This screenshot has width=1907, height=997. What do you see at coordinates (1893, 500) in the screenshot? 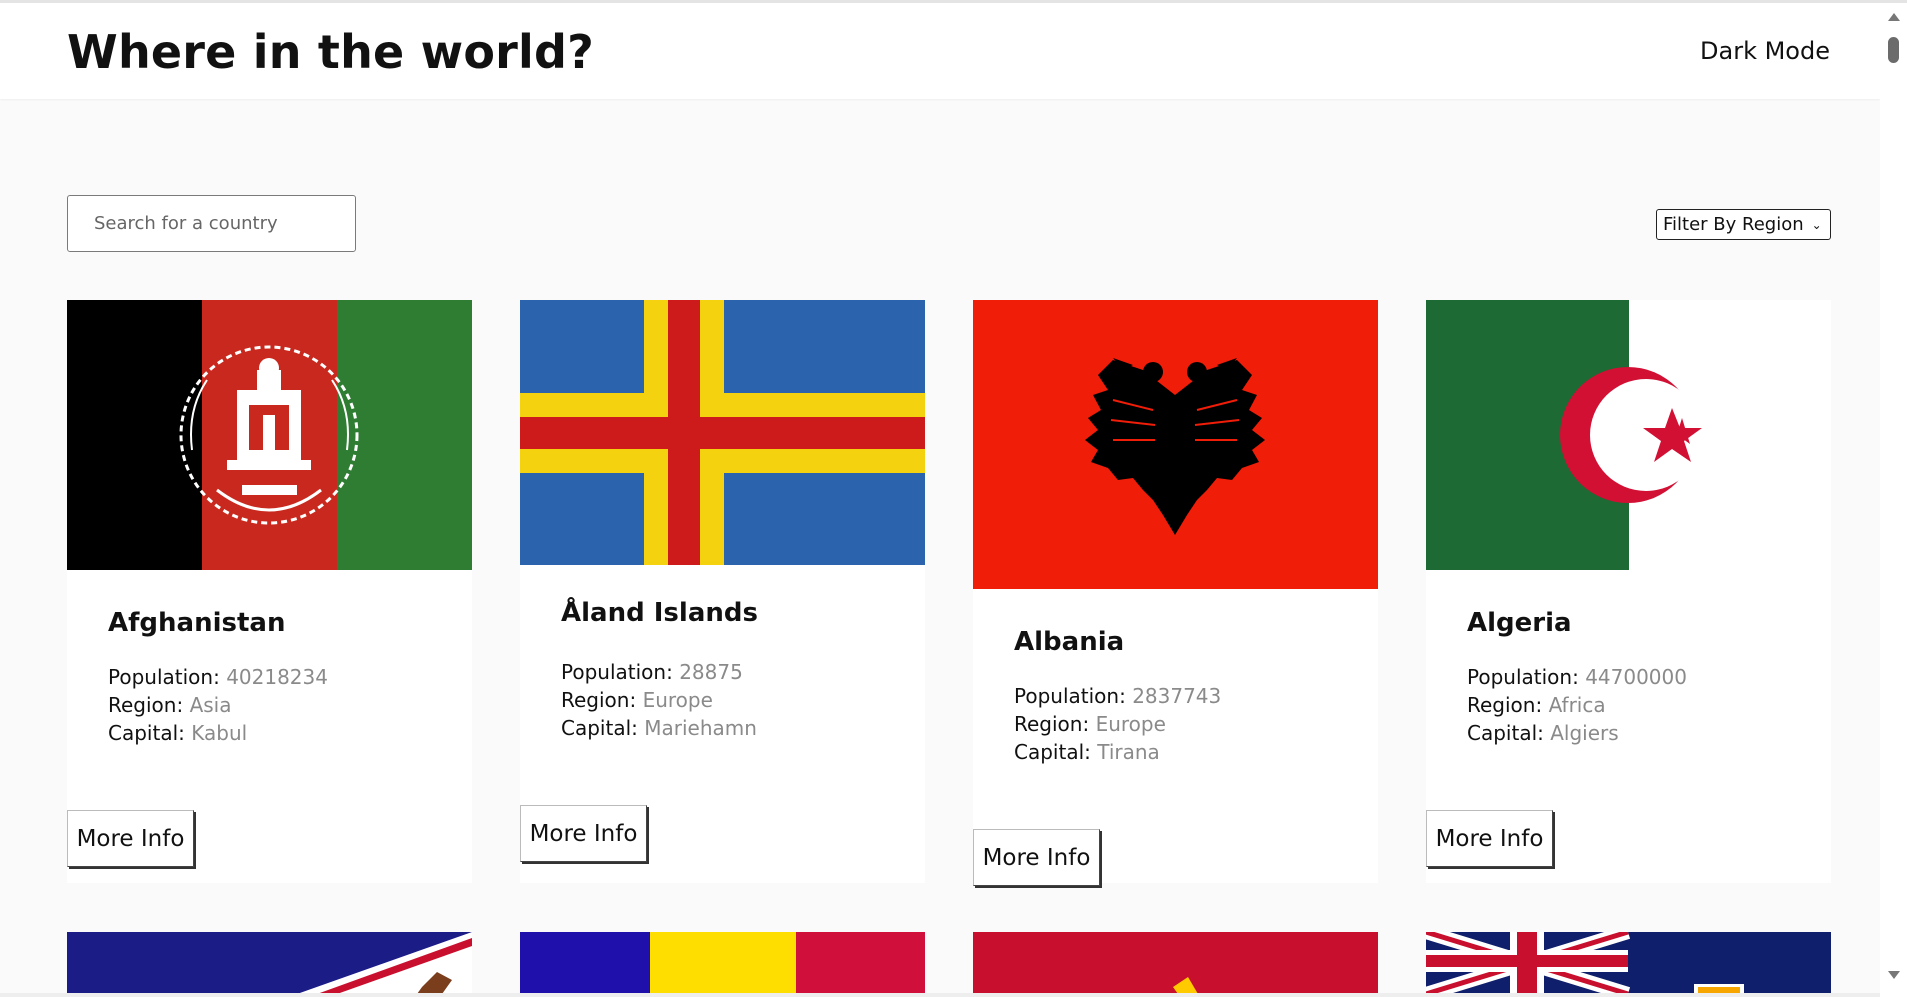
I see `vertical-scrollbar` at bounding box center [1893, 500].